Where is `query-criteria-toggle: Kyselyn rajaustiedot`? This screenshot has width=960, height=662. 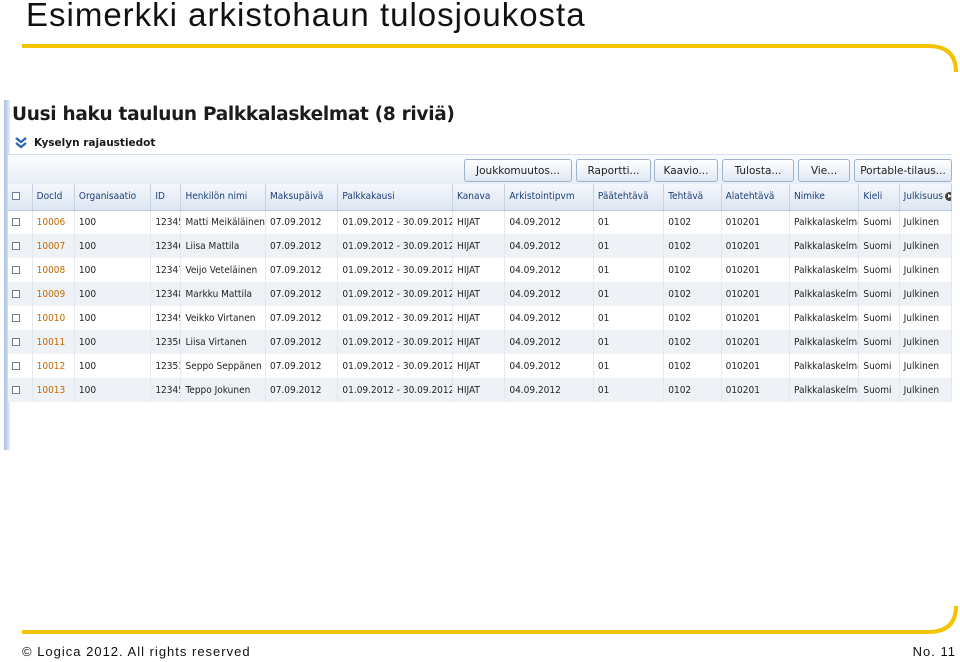 query-criteria-toggle: Kyselyn rajaustiedot is located at coordinates (84, 143).